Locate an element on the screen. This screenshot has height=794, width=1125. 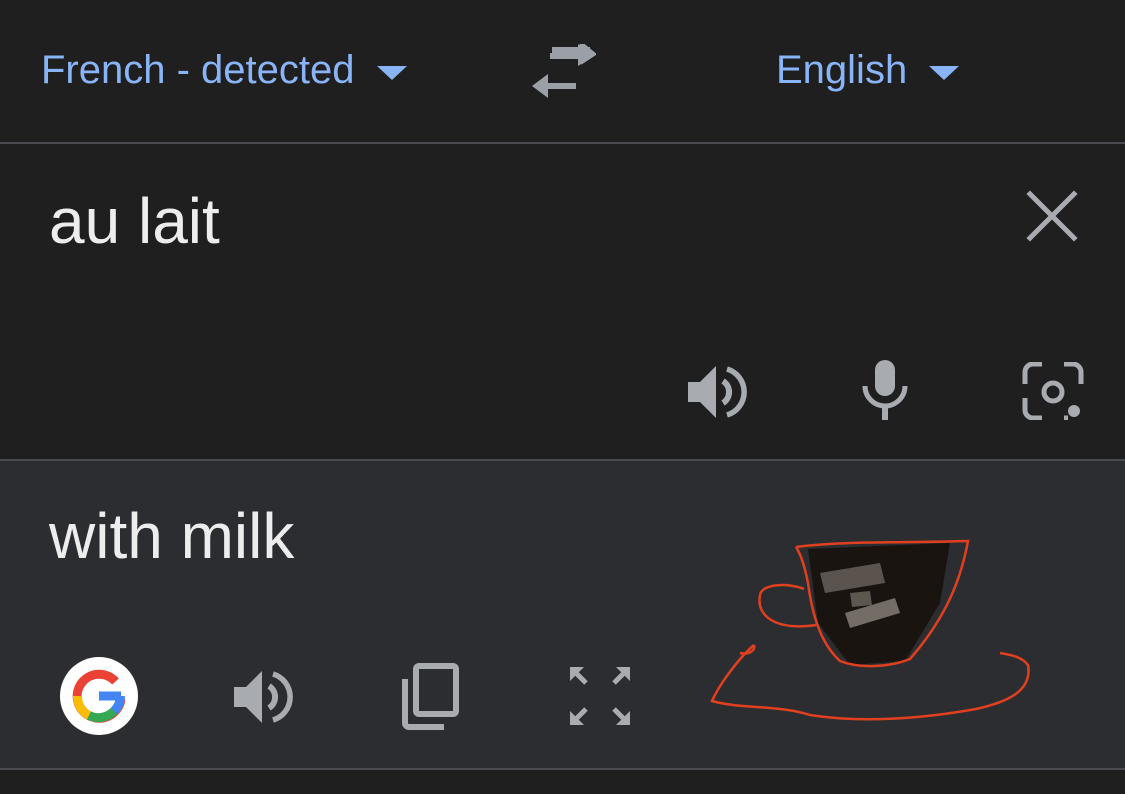
close-icon is located at coordinates (1052, 216).